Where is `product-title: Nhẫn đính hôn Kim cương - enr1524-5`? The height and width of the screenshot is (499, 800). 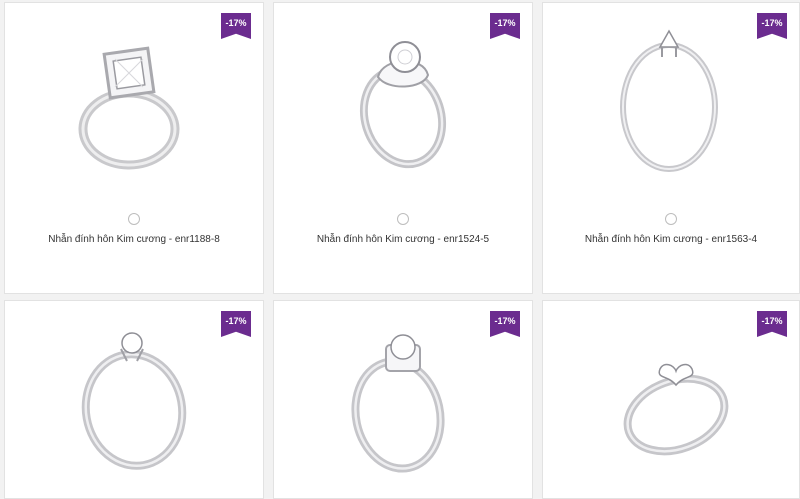
product-title: Nhẫn đính hôn Kim cương - enr1524-5 is located at coordinates (403, 239).